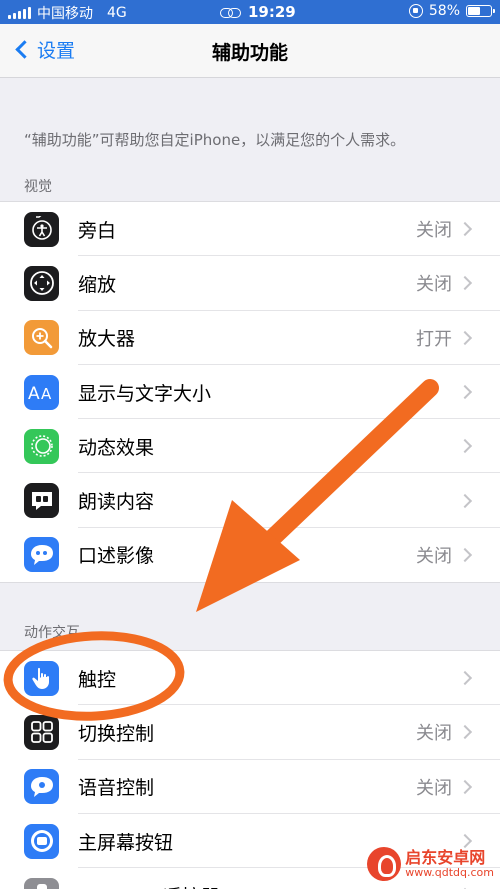  I want to click on settings-row-voice-control: 语音控制 关闭, so click(250, 787).